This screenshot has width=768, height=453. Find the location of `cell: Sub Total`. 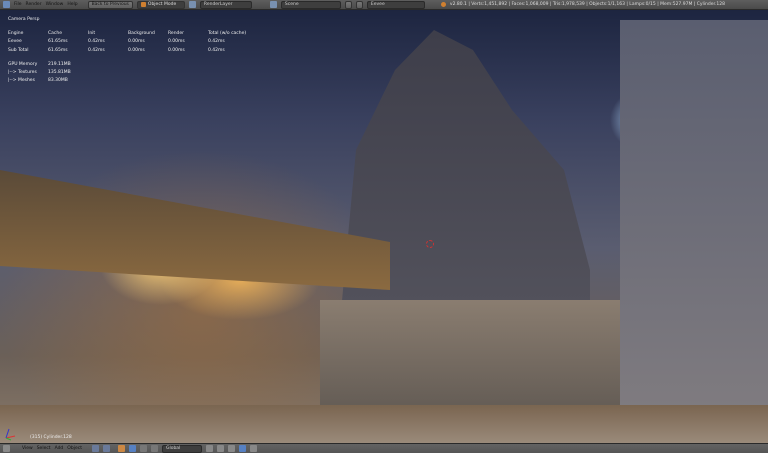

cell: Sub Total is located at coordinates (18, 50).